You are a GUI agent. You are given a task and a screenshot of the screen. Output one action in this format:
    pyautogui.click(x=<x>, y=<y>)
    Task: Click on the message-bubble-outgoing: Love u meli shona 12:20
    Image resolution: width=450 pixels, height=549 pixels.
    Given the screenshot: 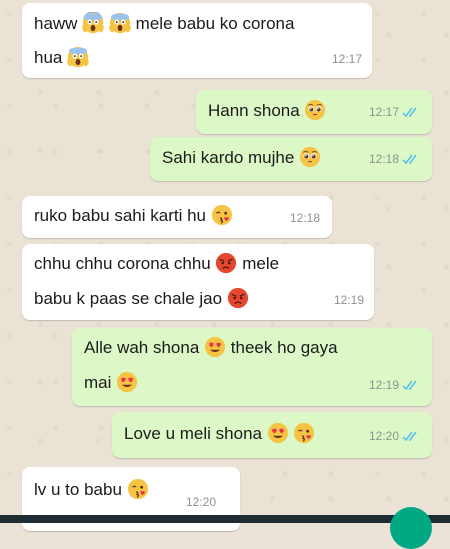 What is the action you would take?
    pyautogui.click(x=272, y=435)
    